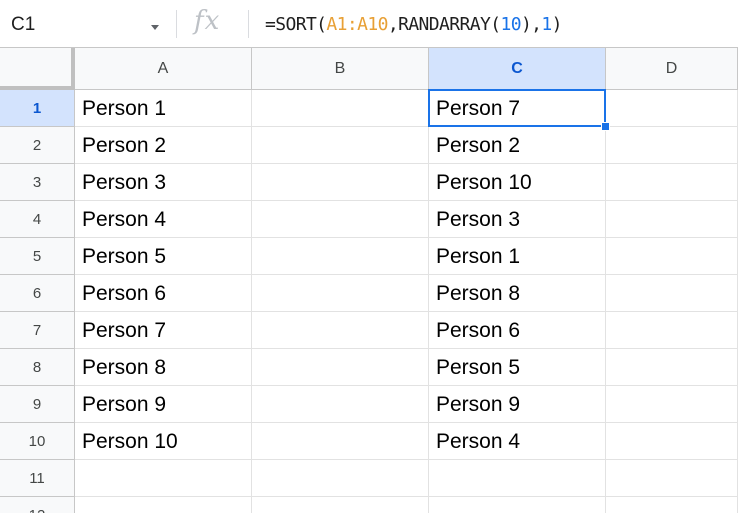  Describe the element at coordinates (37, 219) in the screenshot. I see `row-header-4: 4` at that location.